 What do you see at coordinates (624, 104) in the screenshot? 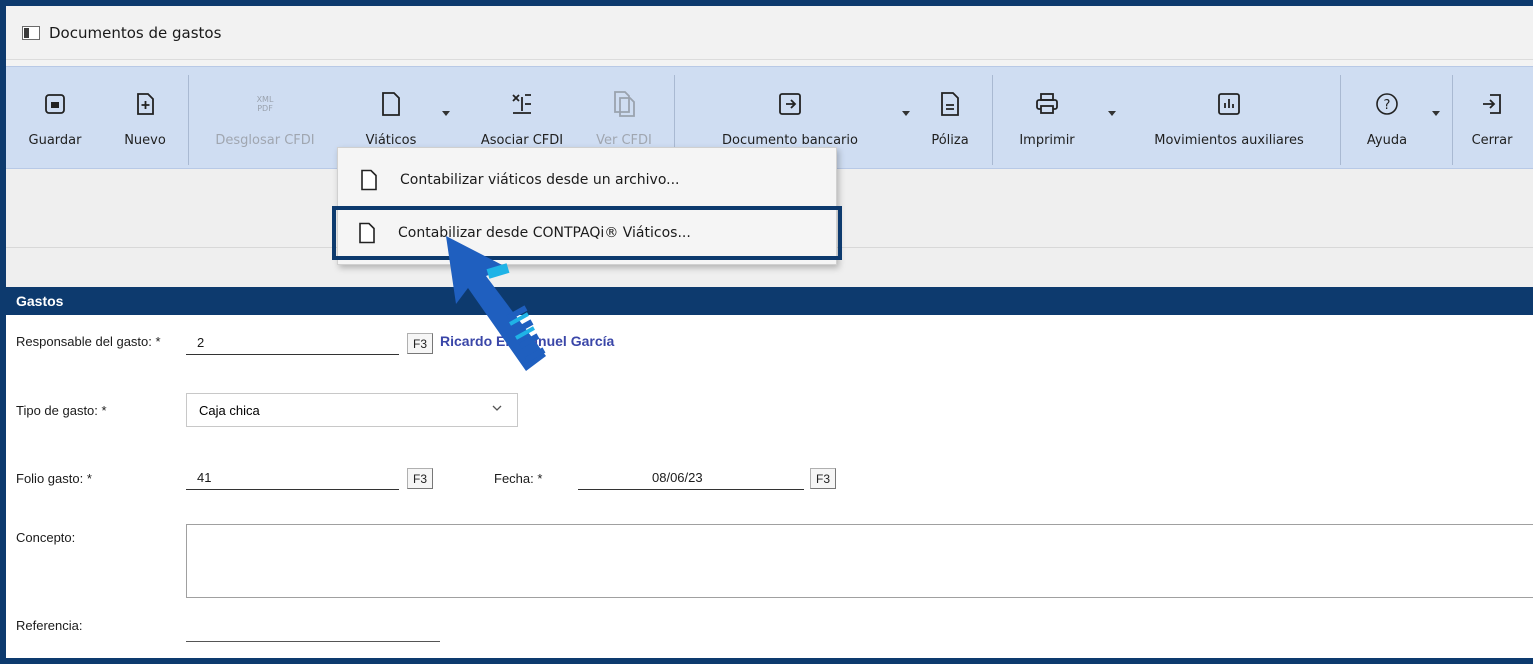
I see `copy-document-icon` at bounding box center [624, 104].